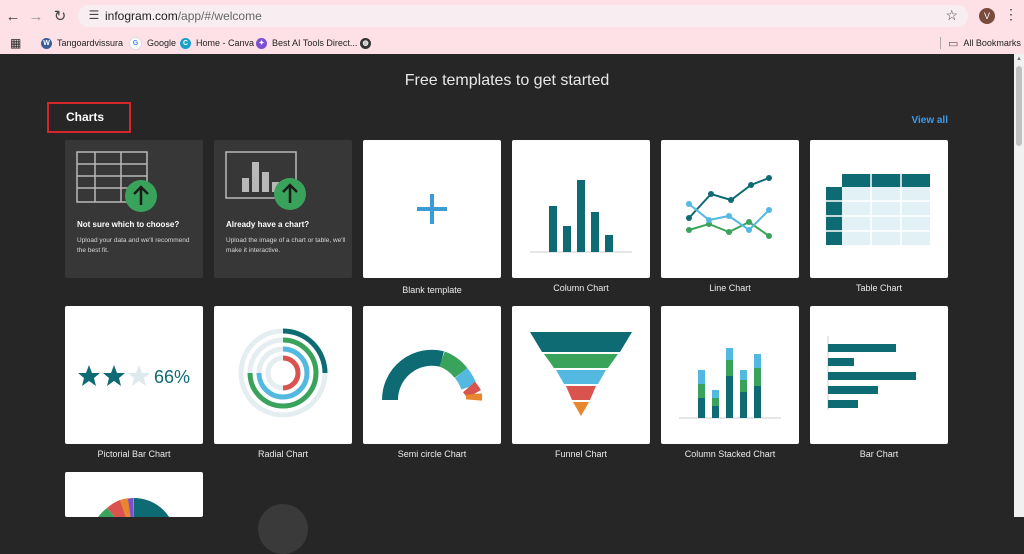 The height and width of the screenshot is (554, 1024). What do you see at coordinates (432, 290) in the screenshot?
I see `card-label-blank-template: Blank template` at bounding box center [432, 290].